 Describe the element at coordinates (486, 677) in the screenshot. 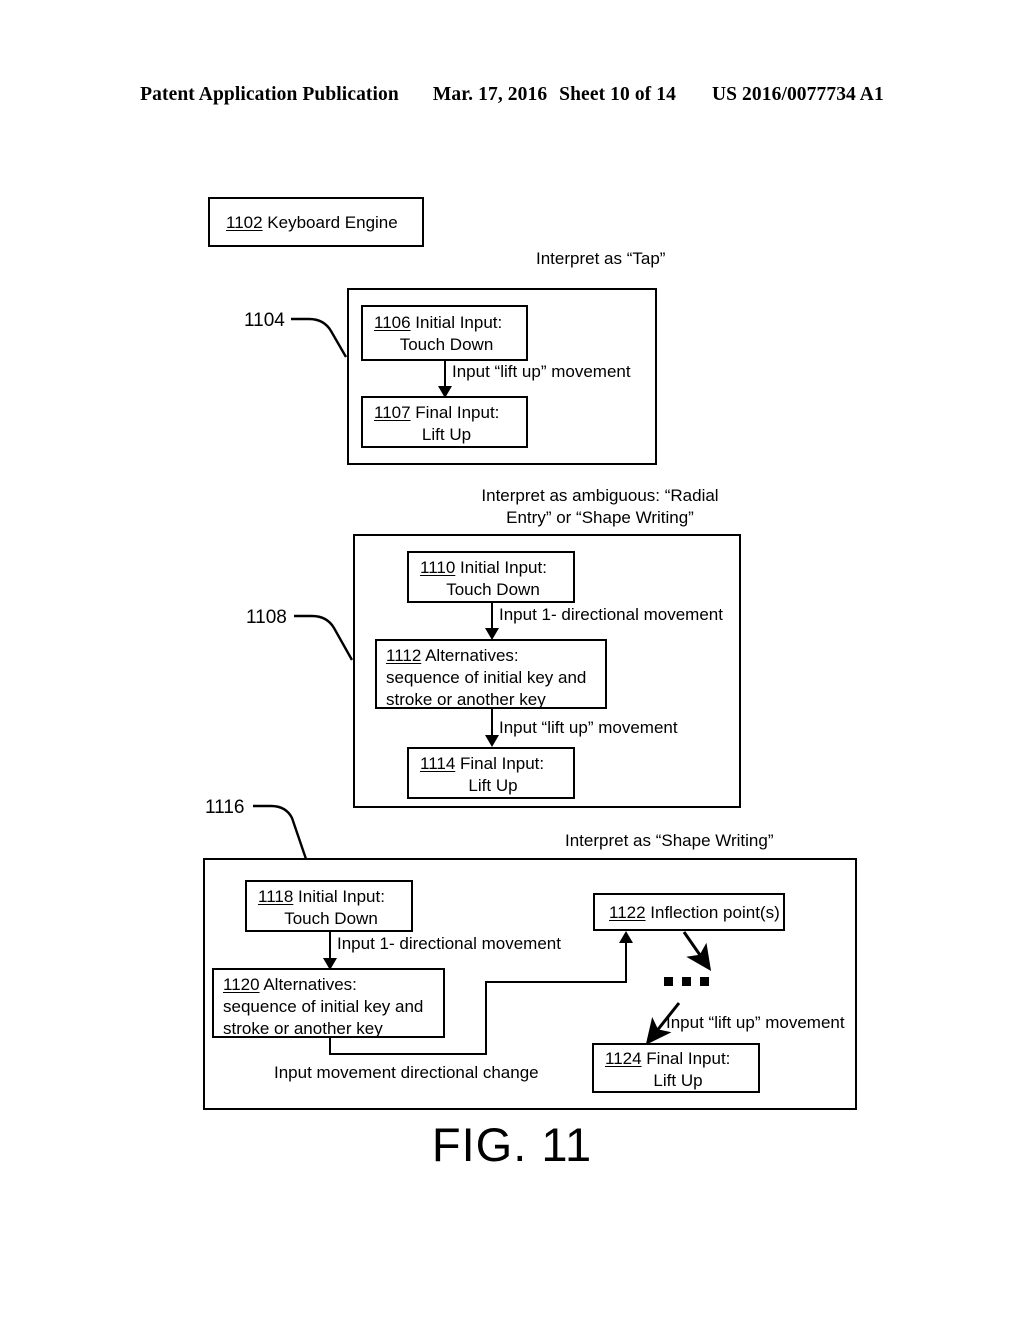

I see `node-1112-line2: sequence of initial key and` at that location.